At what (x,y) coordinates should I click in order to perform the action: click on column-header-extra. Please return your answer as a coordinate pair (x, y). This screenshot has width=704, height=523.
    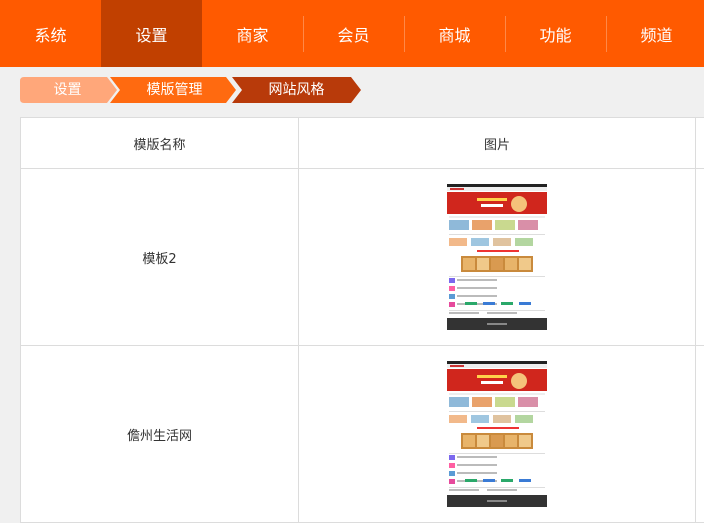
    Looking at the image, I should click on (699, 143).